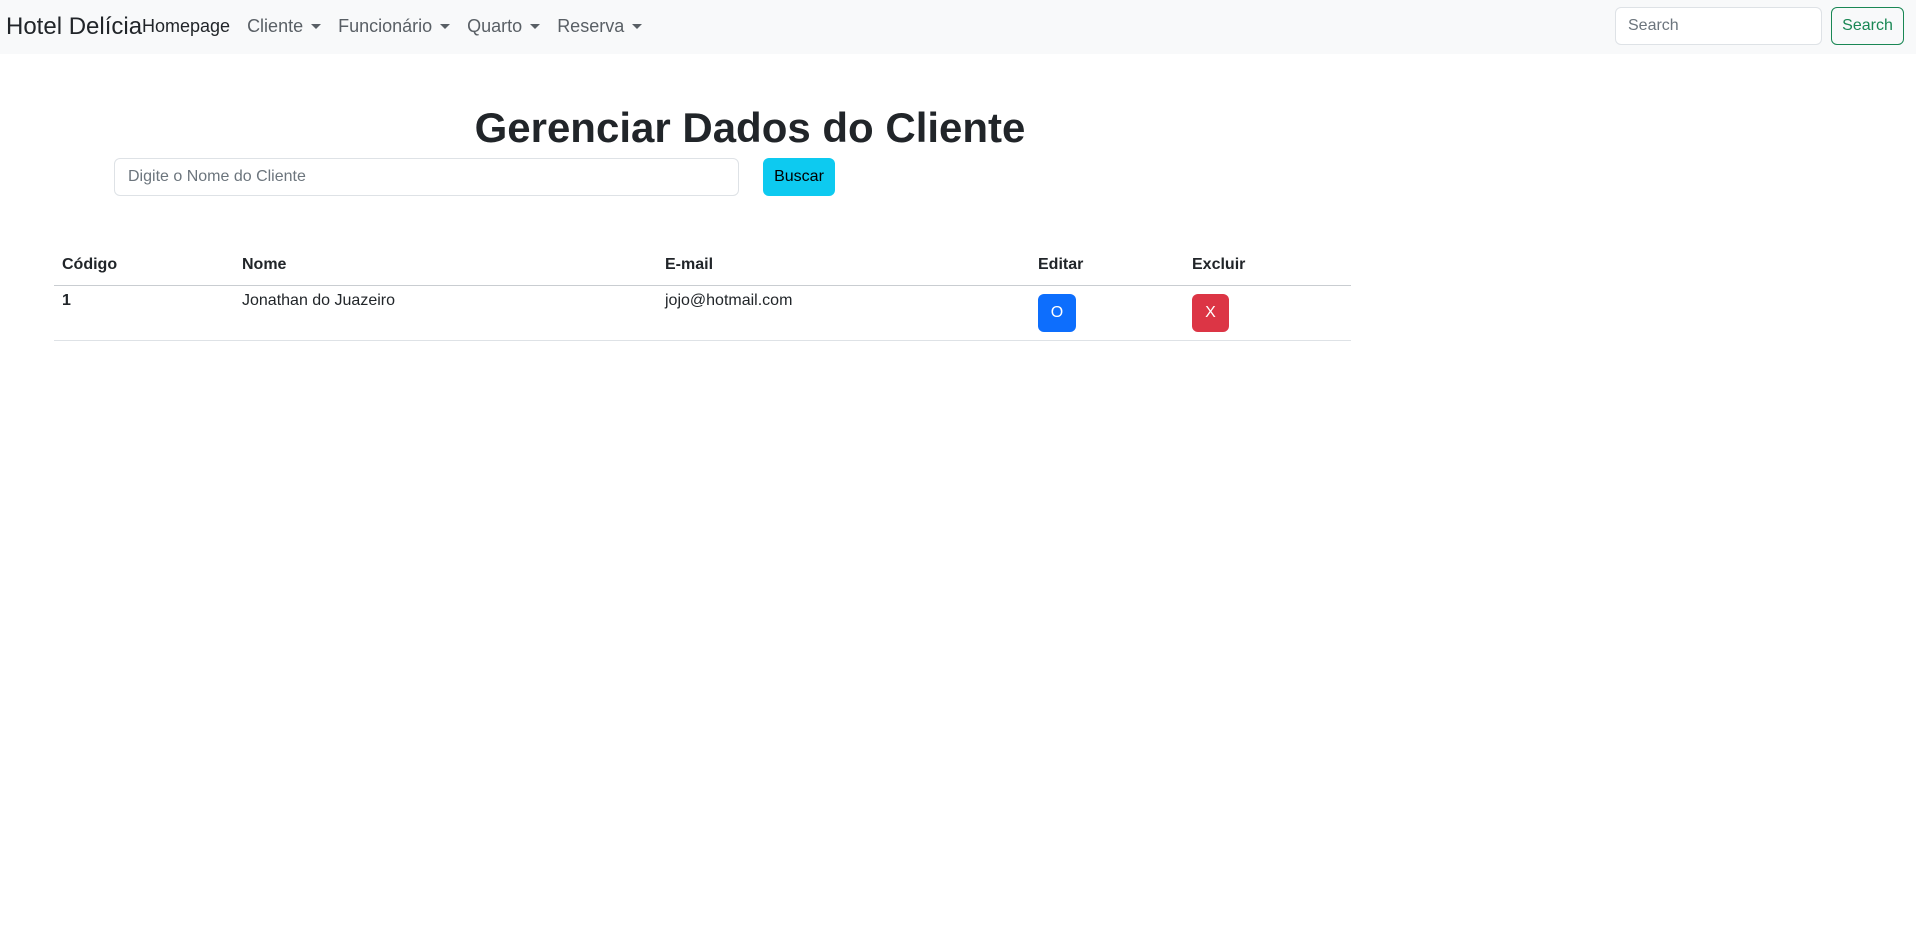 The width and height of the screenshot is (1916, 948). Describe the element at coordinates (144, 313) in the screenshot. I see `cell-codigo: 1` at that location.